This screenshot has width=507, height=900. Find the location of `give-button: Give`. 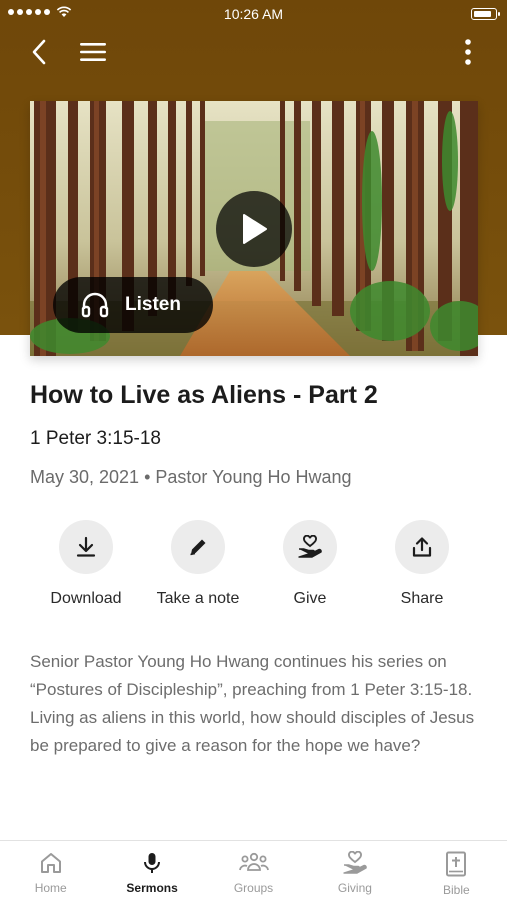

give-button: Give is located at coordinates (310, 564).